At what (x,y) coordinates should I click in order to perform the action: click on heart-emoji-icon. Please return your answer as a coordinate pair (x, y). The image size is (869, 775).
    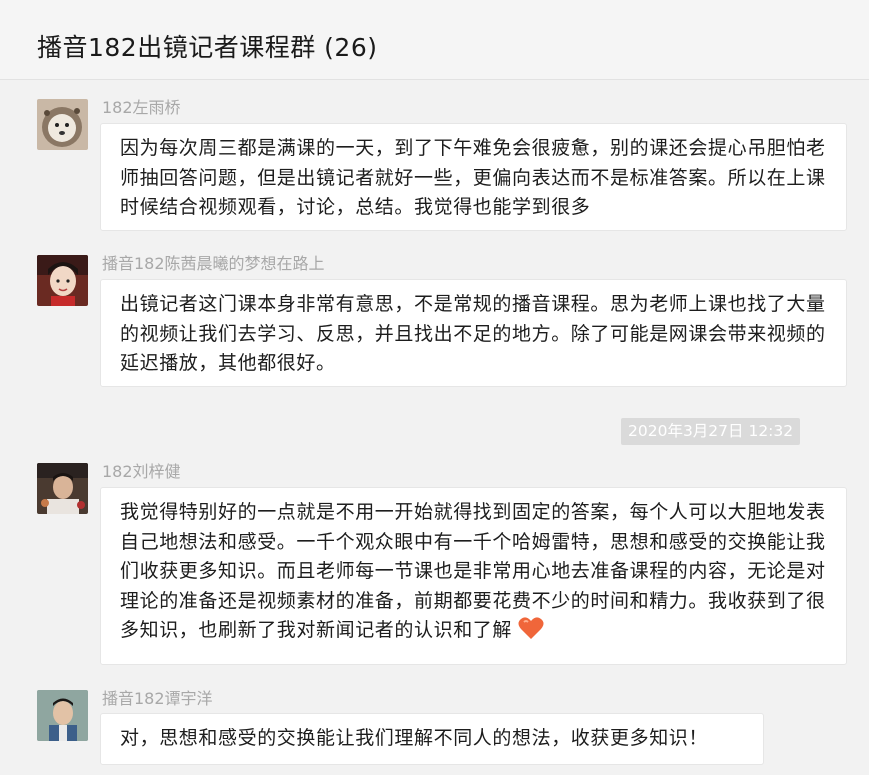
    Looking at the image, I should click on (531, 633).